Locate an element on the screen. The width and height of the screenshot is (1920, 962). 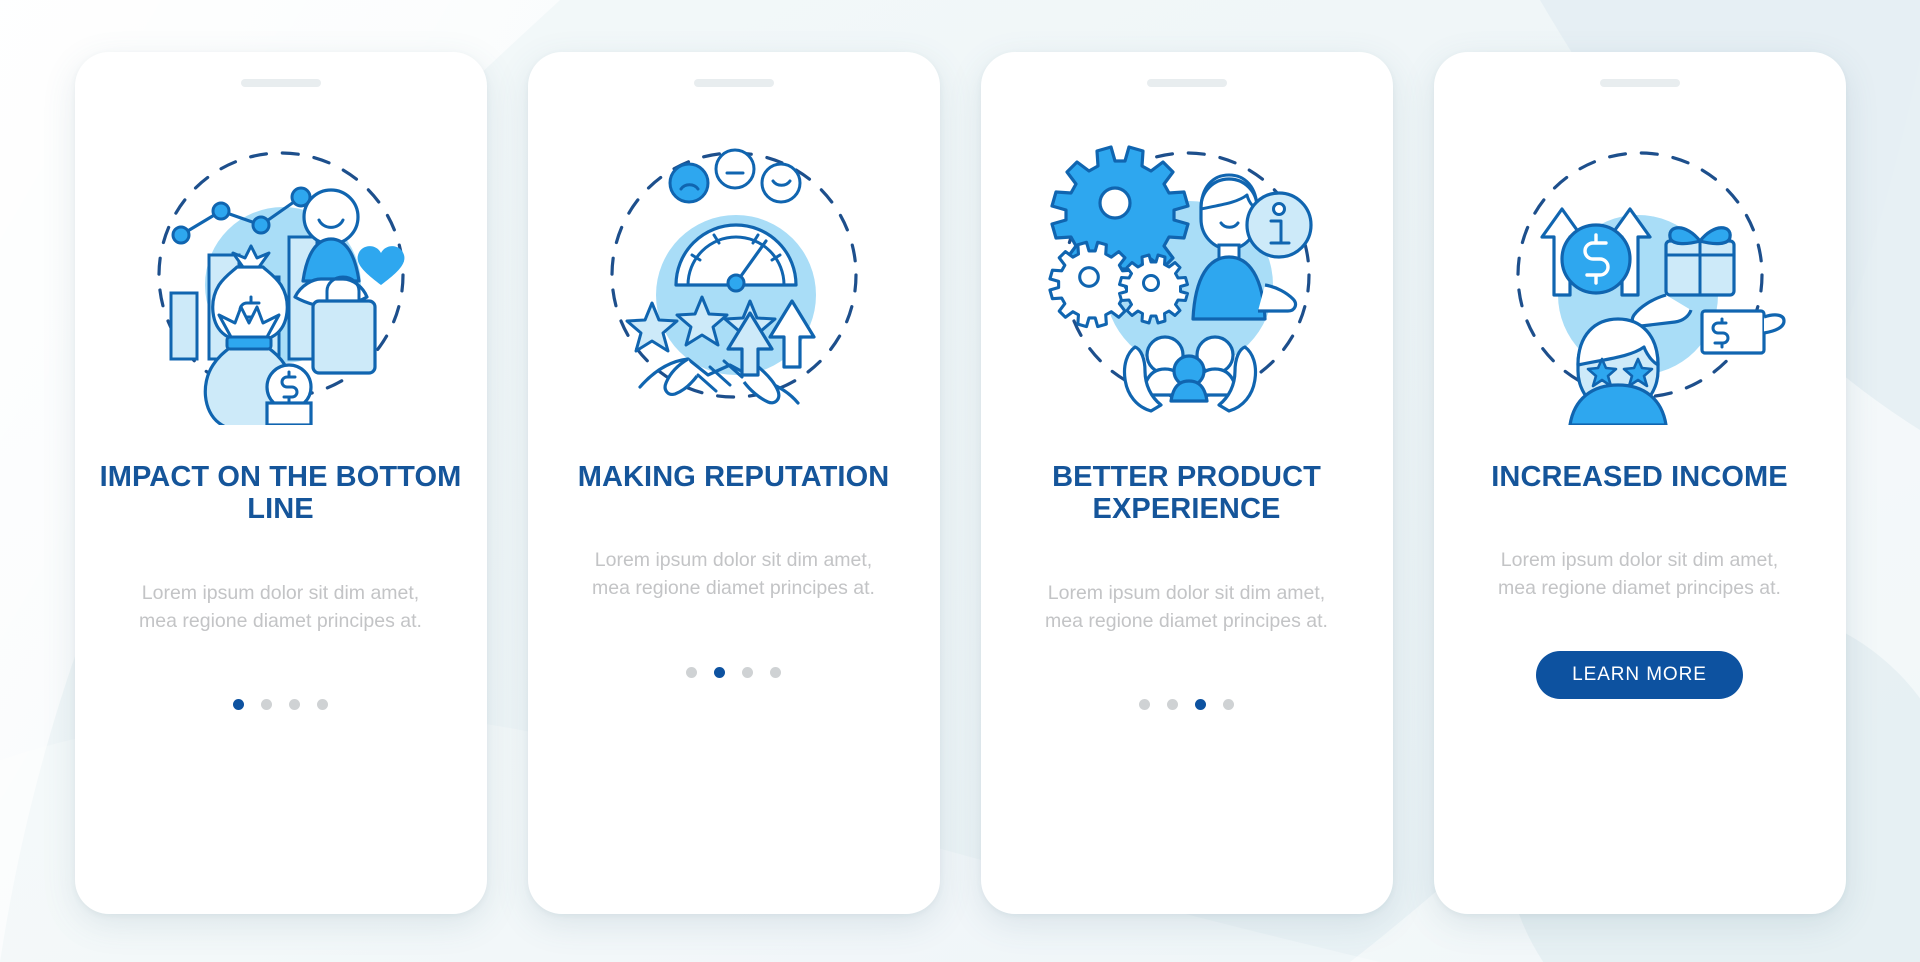
reputation-gauge-stars-handshake-illustration is located at coordinates (734, 275).